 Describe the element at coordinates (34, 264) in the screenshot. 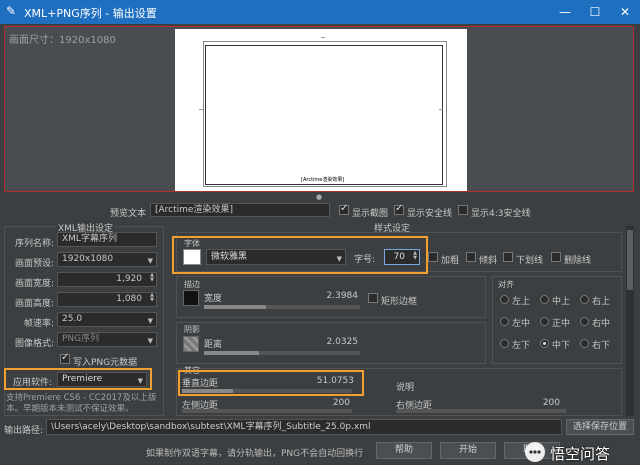

I see `preset-label: 画面预设:` at that location.